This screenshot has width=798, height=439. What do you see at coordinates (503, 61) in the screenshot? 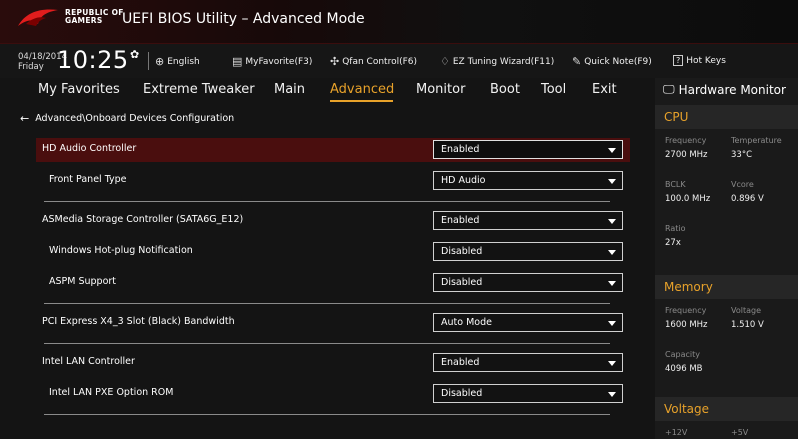
I see `ez-tuning-label: EZ Tuning Wizard(F11)` at bounding box center [503, 61].